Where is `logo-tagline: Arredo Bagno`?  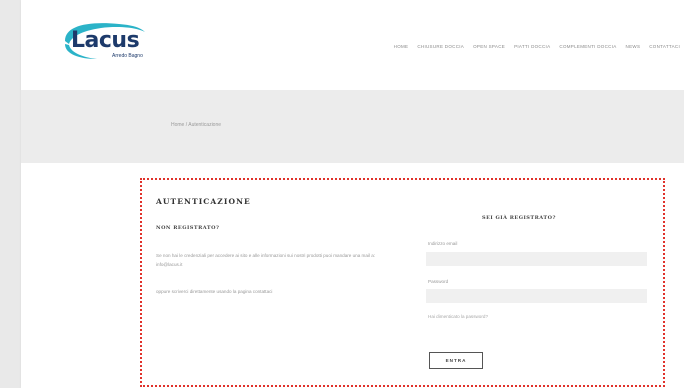
logo-tagline: Arredo Bagno is located at coordinates (127, 56).